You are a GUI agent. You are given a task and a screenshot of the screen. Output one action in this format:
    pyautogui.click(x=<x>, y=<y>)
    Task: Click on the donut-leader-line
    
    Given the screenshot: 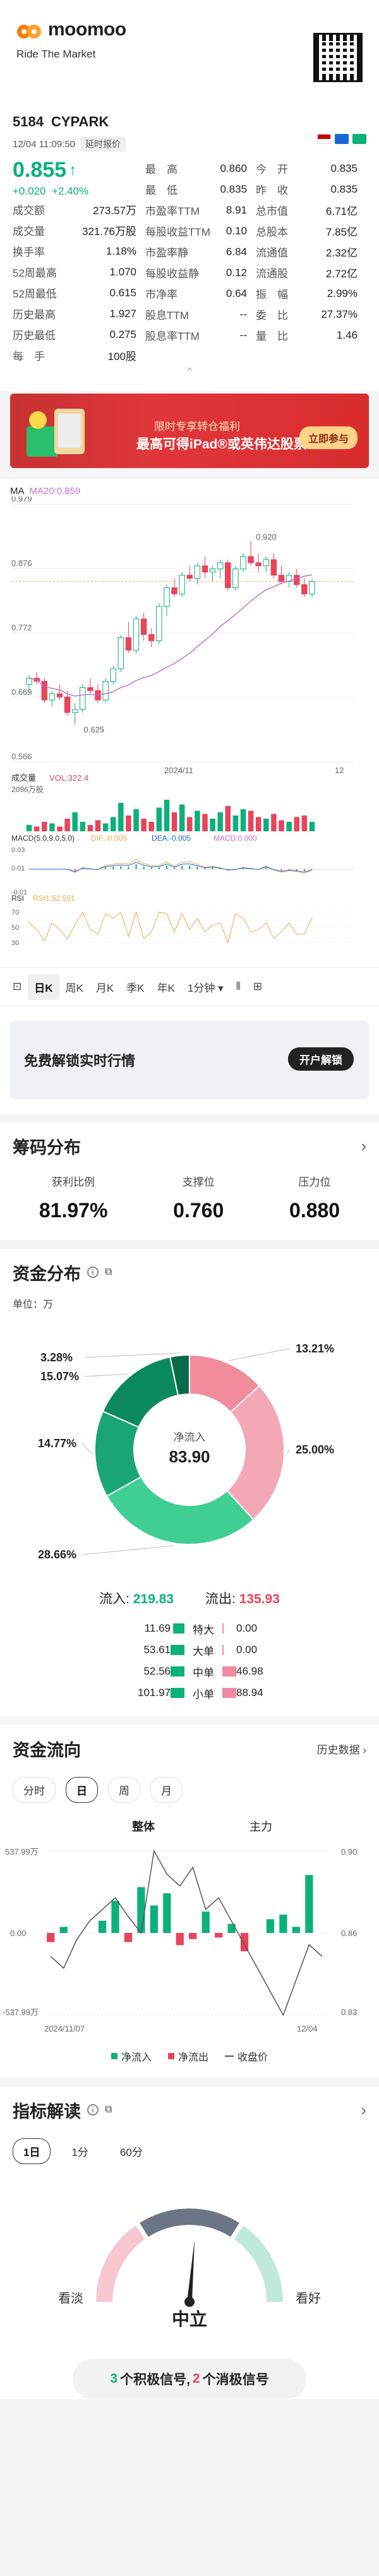 What is the action you would take?
    pyautogui.click(x=288, y=1452)
    